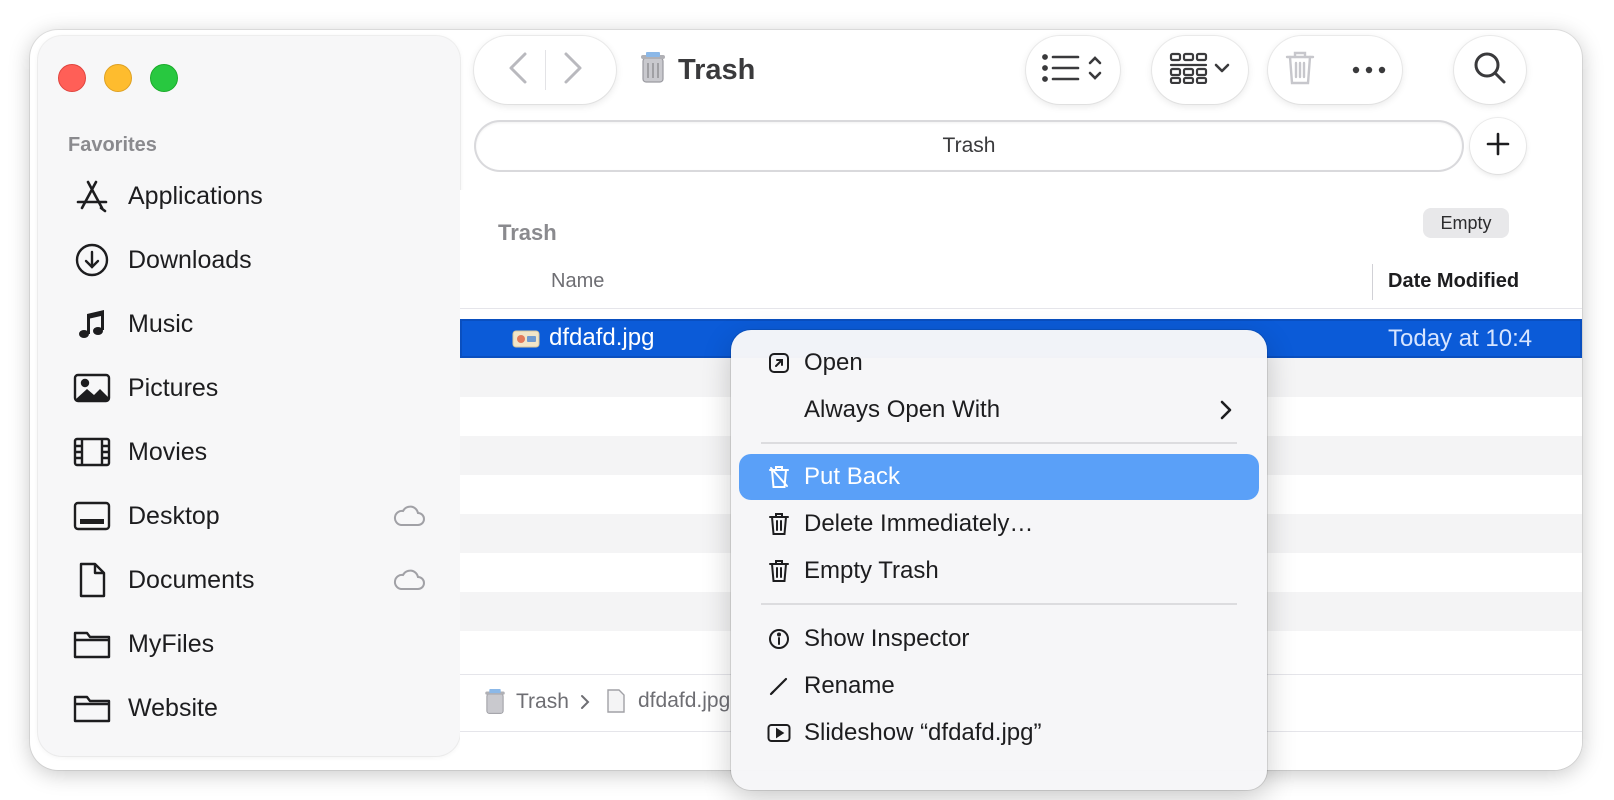 This screenshot has height=800, width=1614. I want to click on sidebar-item-downloads: Downloads, so click(249, 260).